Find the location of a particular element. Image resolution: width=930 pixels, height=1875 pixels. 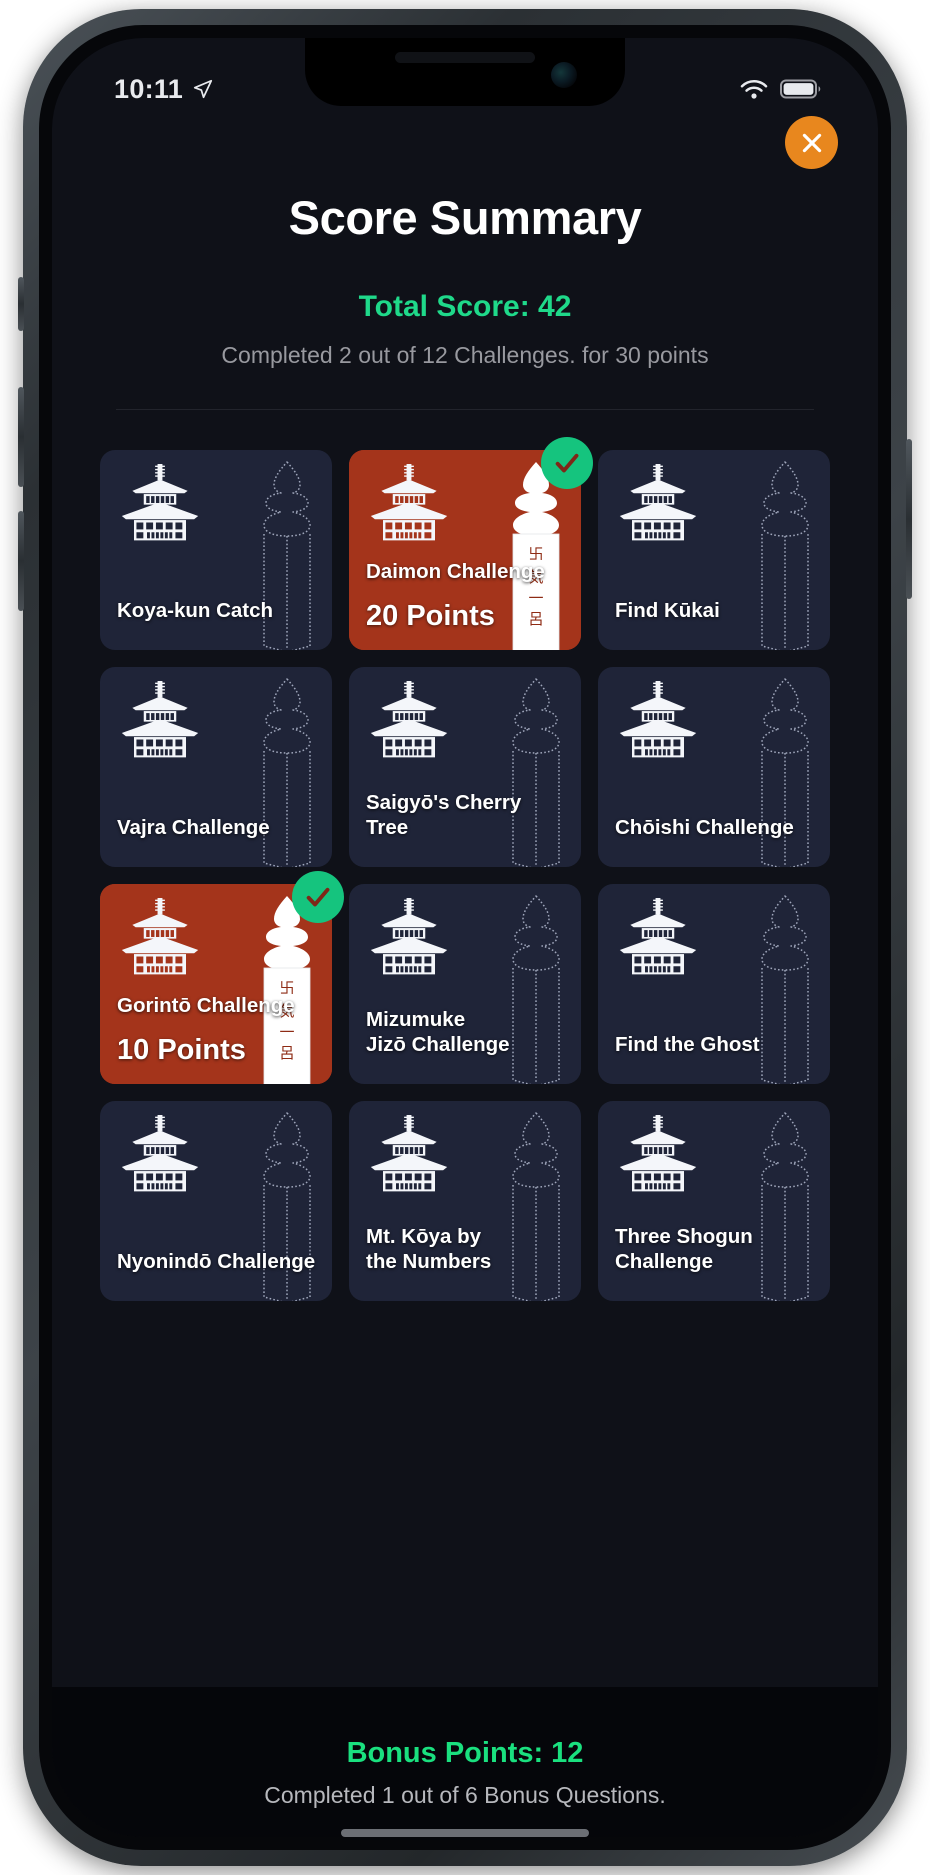

challenge-card: Koya-kun Catch is located at coordinates (216, 550).